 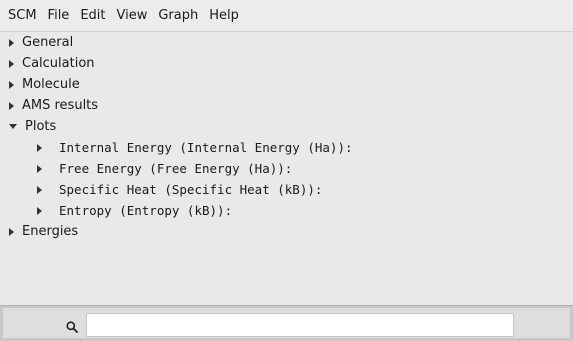 I want to click on tree-item-label: Calculation, so click(x=58, y=63).